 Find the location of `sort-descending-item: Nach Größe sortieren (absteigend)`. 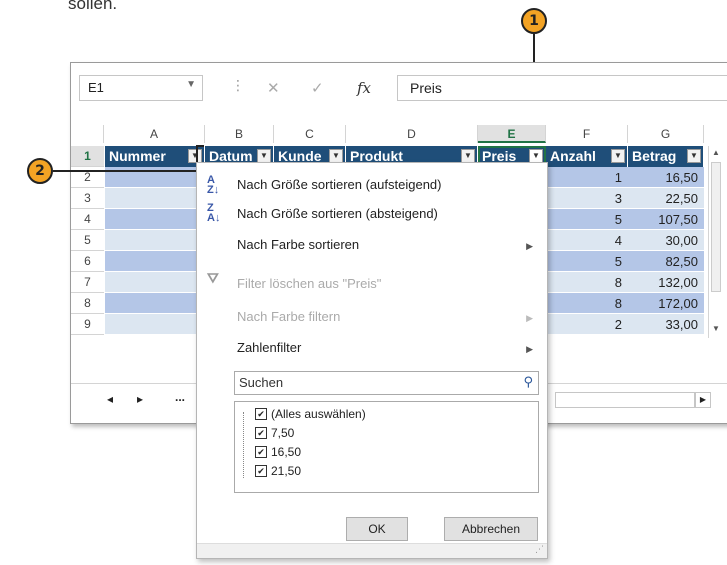

sort-descending-item: Nach Größe sortieren (absteigend) is located at coordinates (337, 213).